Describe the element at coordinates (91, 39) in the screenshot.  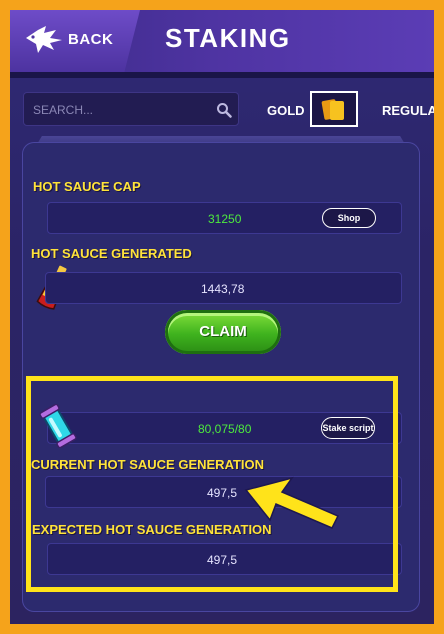
I see `back-label: BACK` at that location.